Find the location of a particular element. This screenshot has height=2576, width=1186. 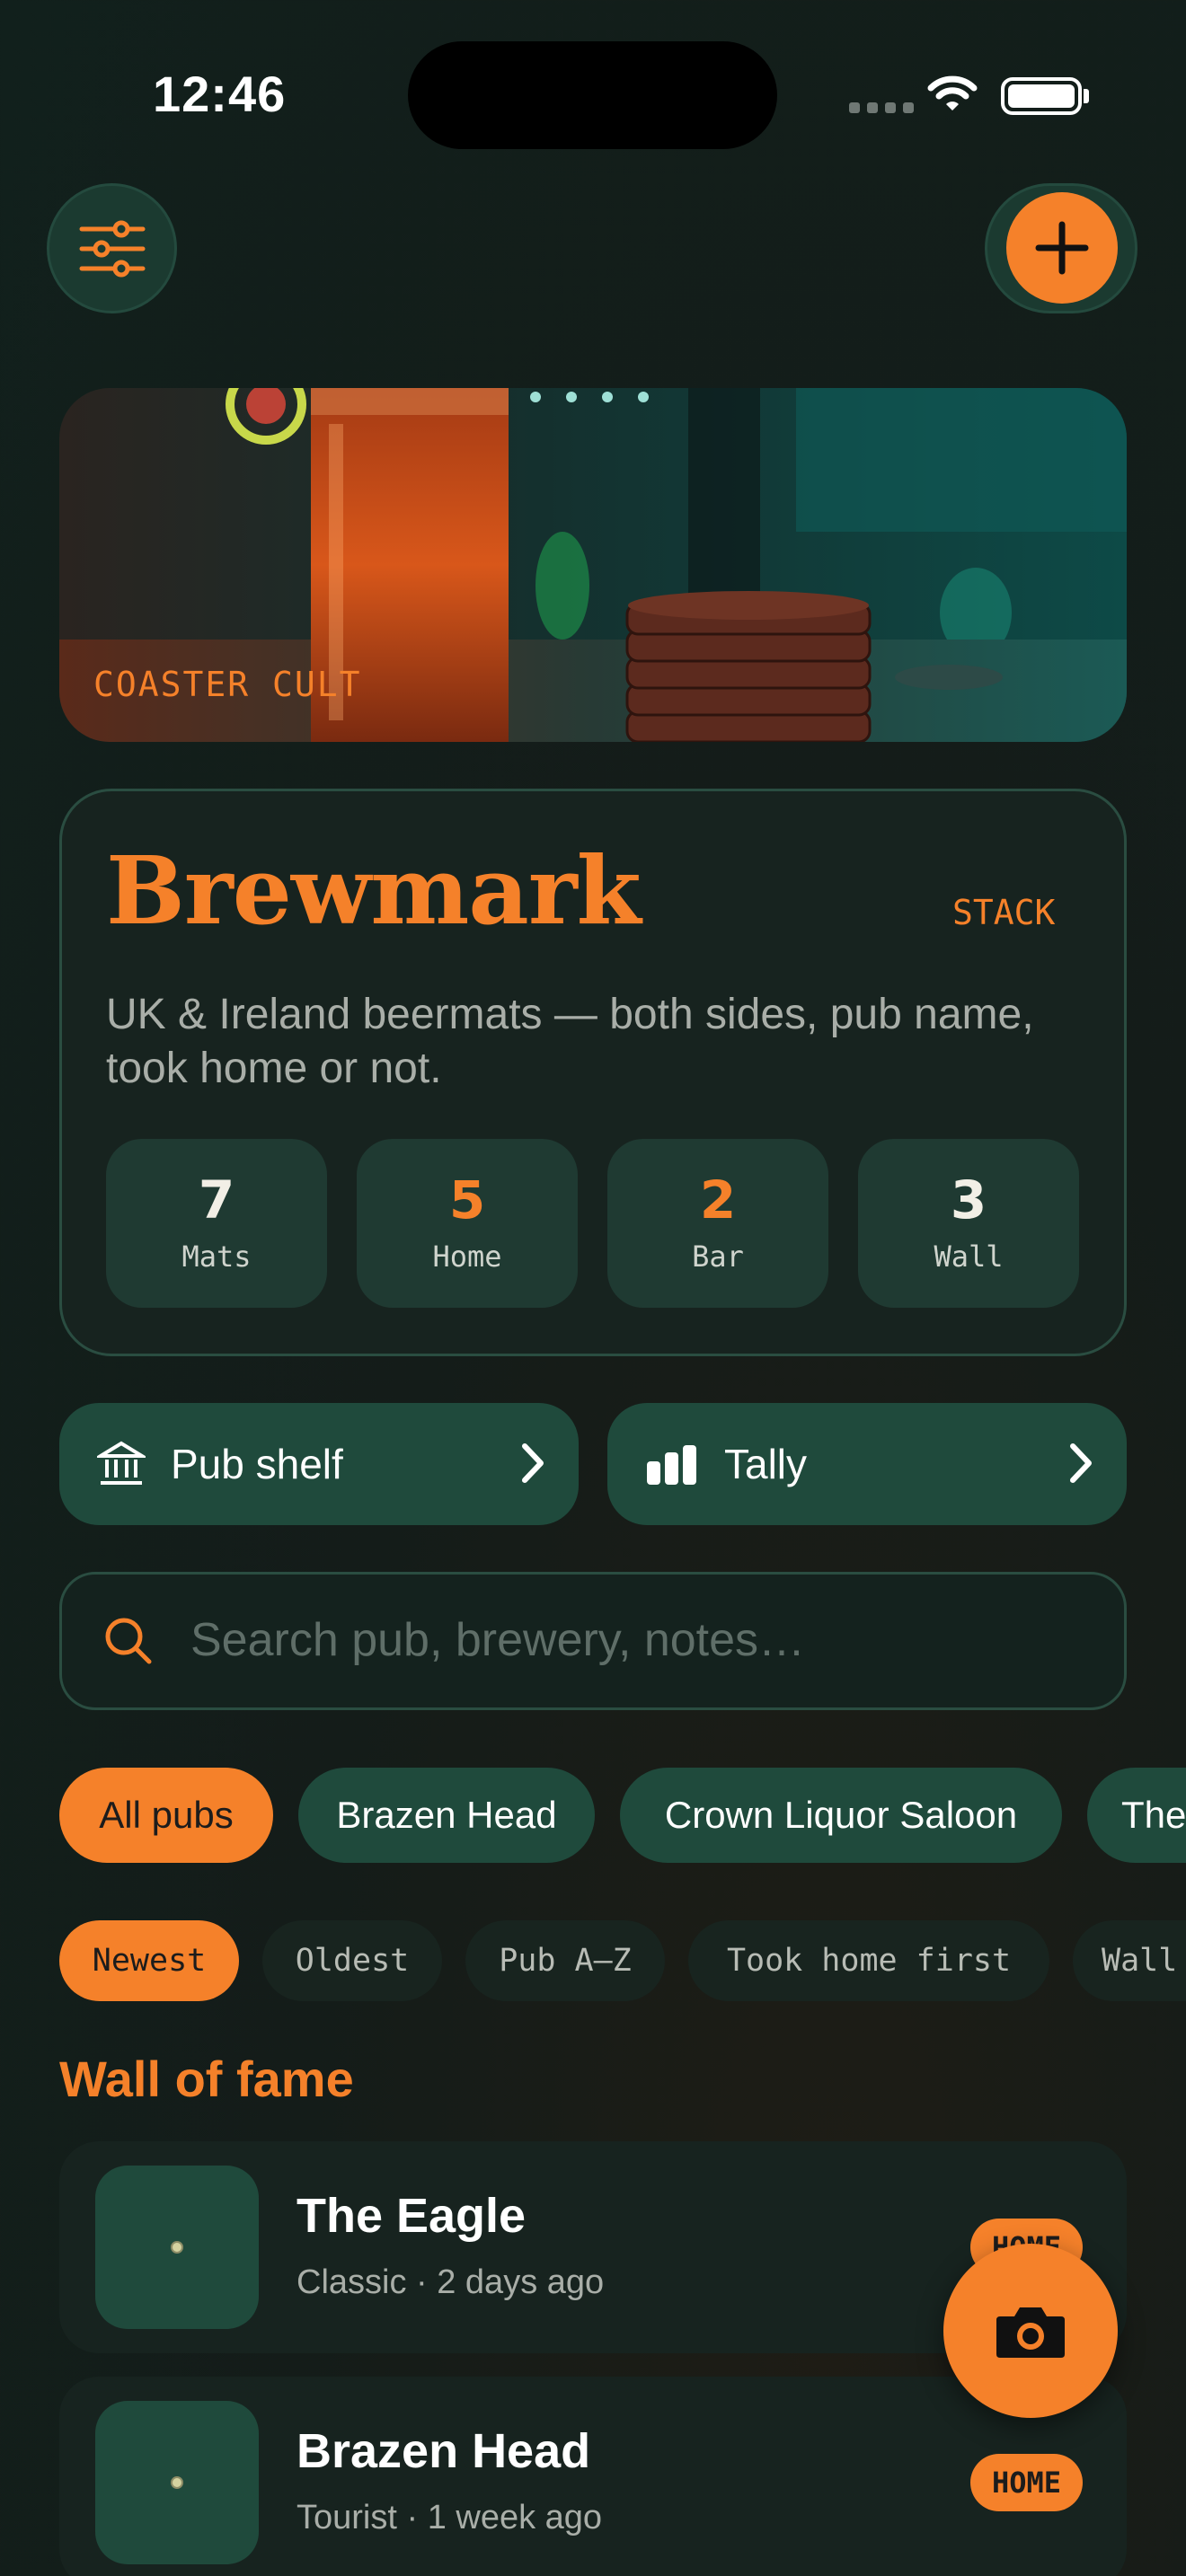

mat-meta: Tourist · 1 week ago is located at coordinates (449, 2517).